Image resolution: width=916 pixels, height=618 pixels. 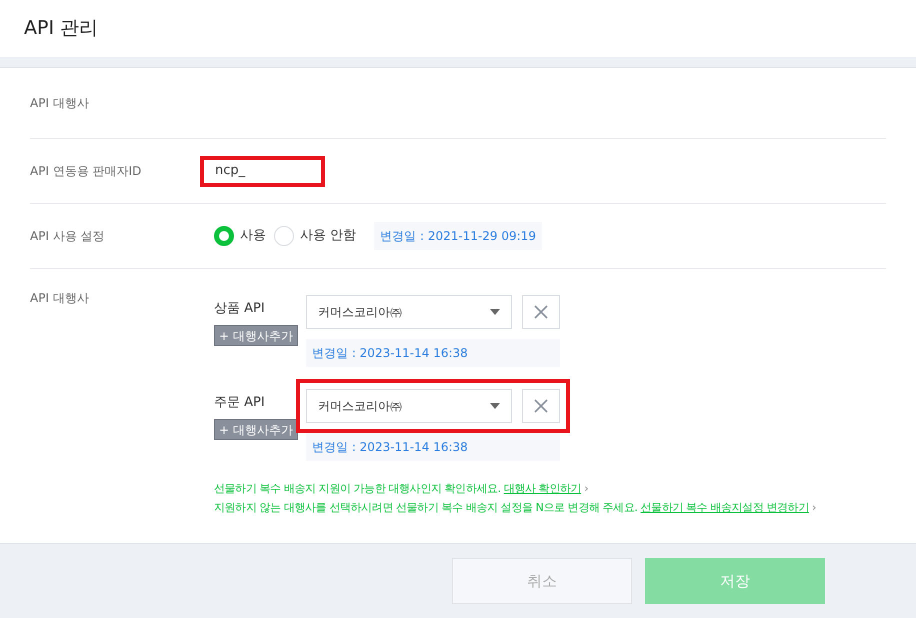 What do you see at coordinates (315, 236) in the screenshot?
I see `radio-option: 사용 안함` at bounding box center [315, 236].